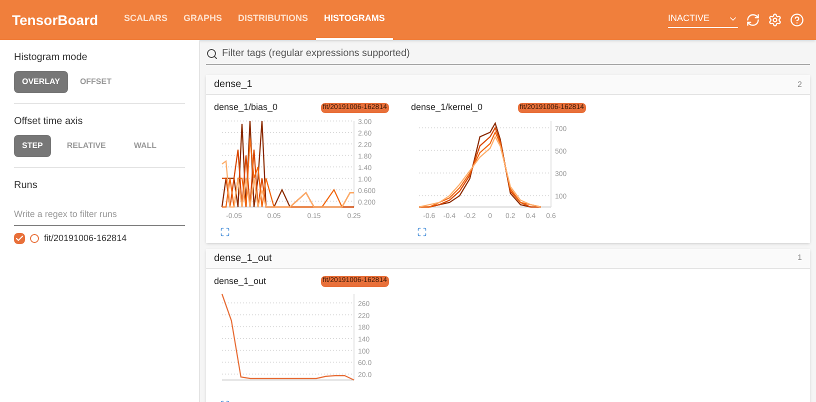 The width and height of the screenshot is (816, 402). I want to click on run-checkbox, so click(19, 238).